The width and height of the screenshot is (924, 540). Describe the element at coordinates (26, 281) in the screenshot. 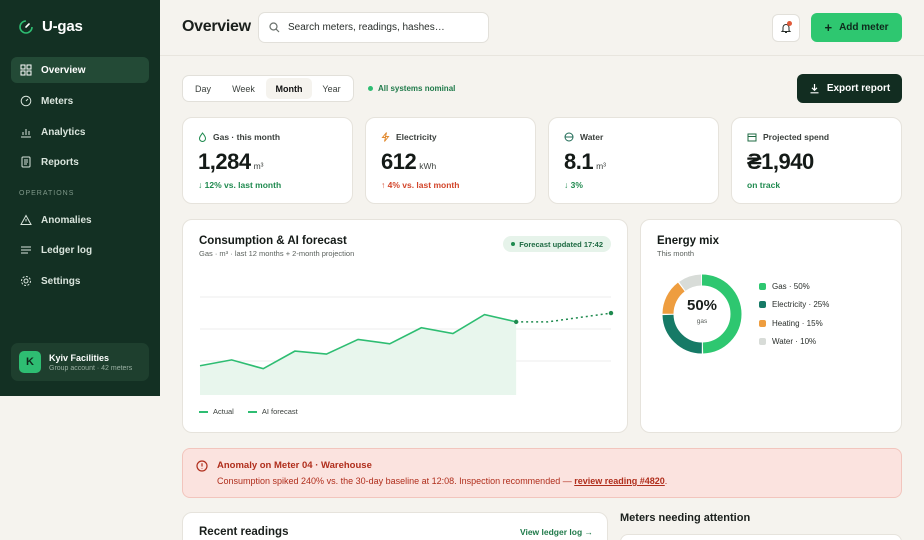

I see `gear-icon` at that location.